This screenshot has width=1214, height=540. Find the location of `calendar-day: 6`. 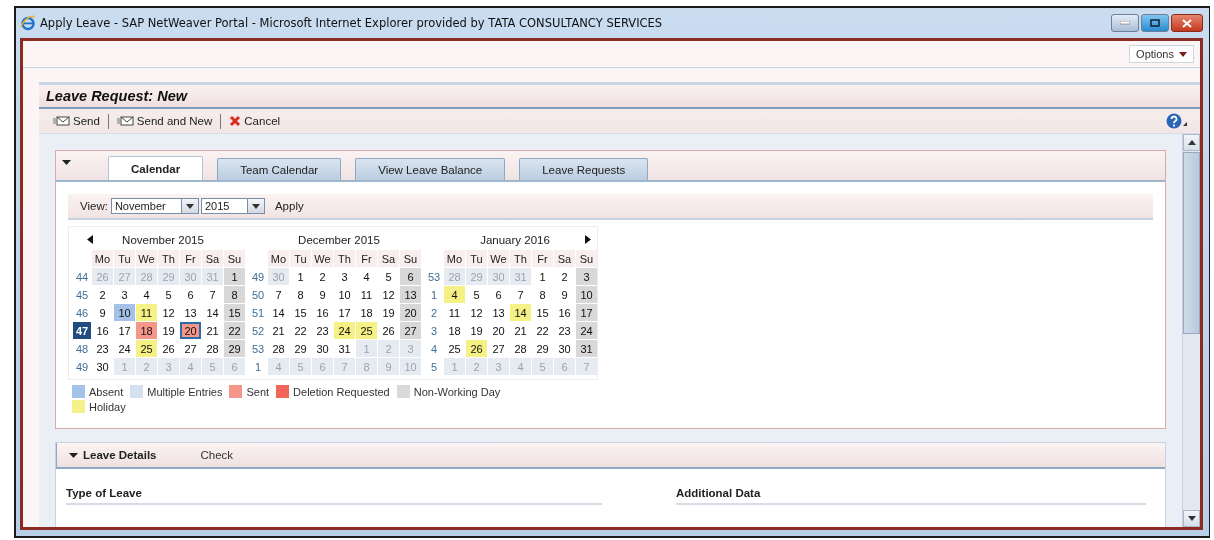

calendar-day: 6 is located at coordinates (410, 276).